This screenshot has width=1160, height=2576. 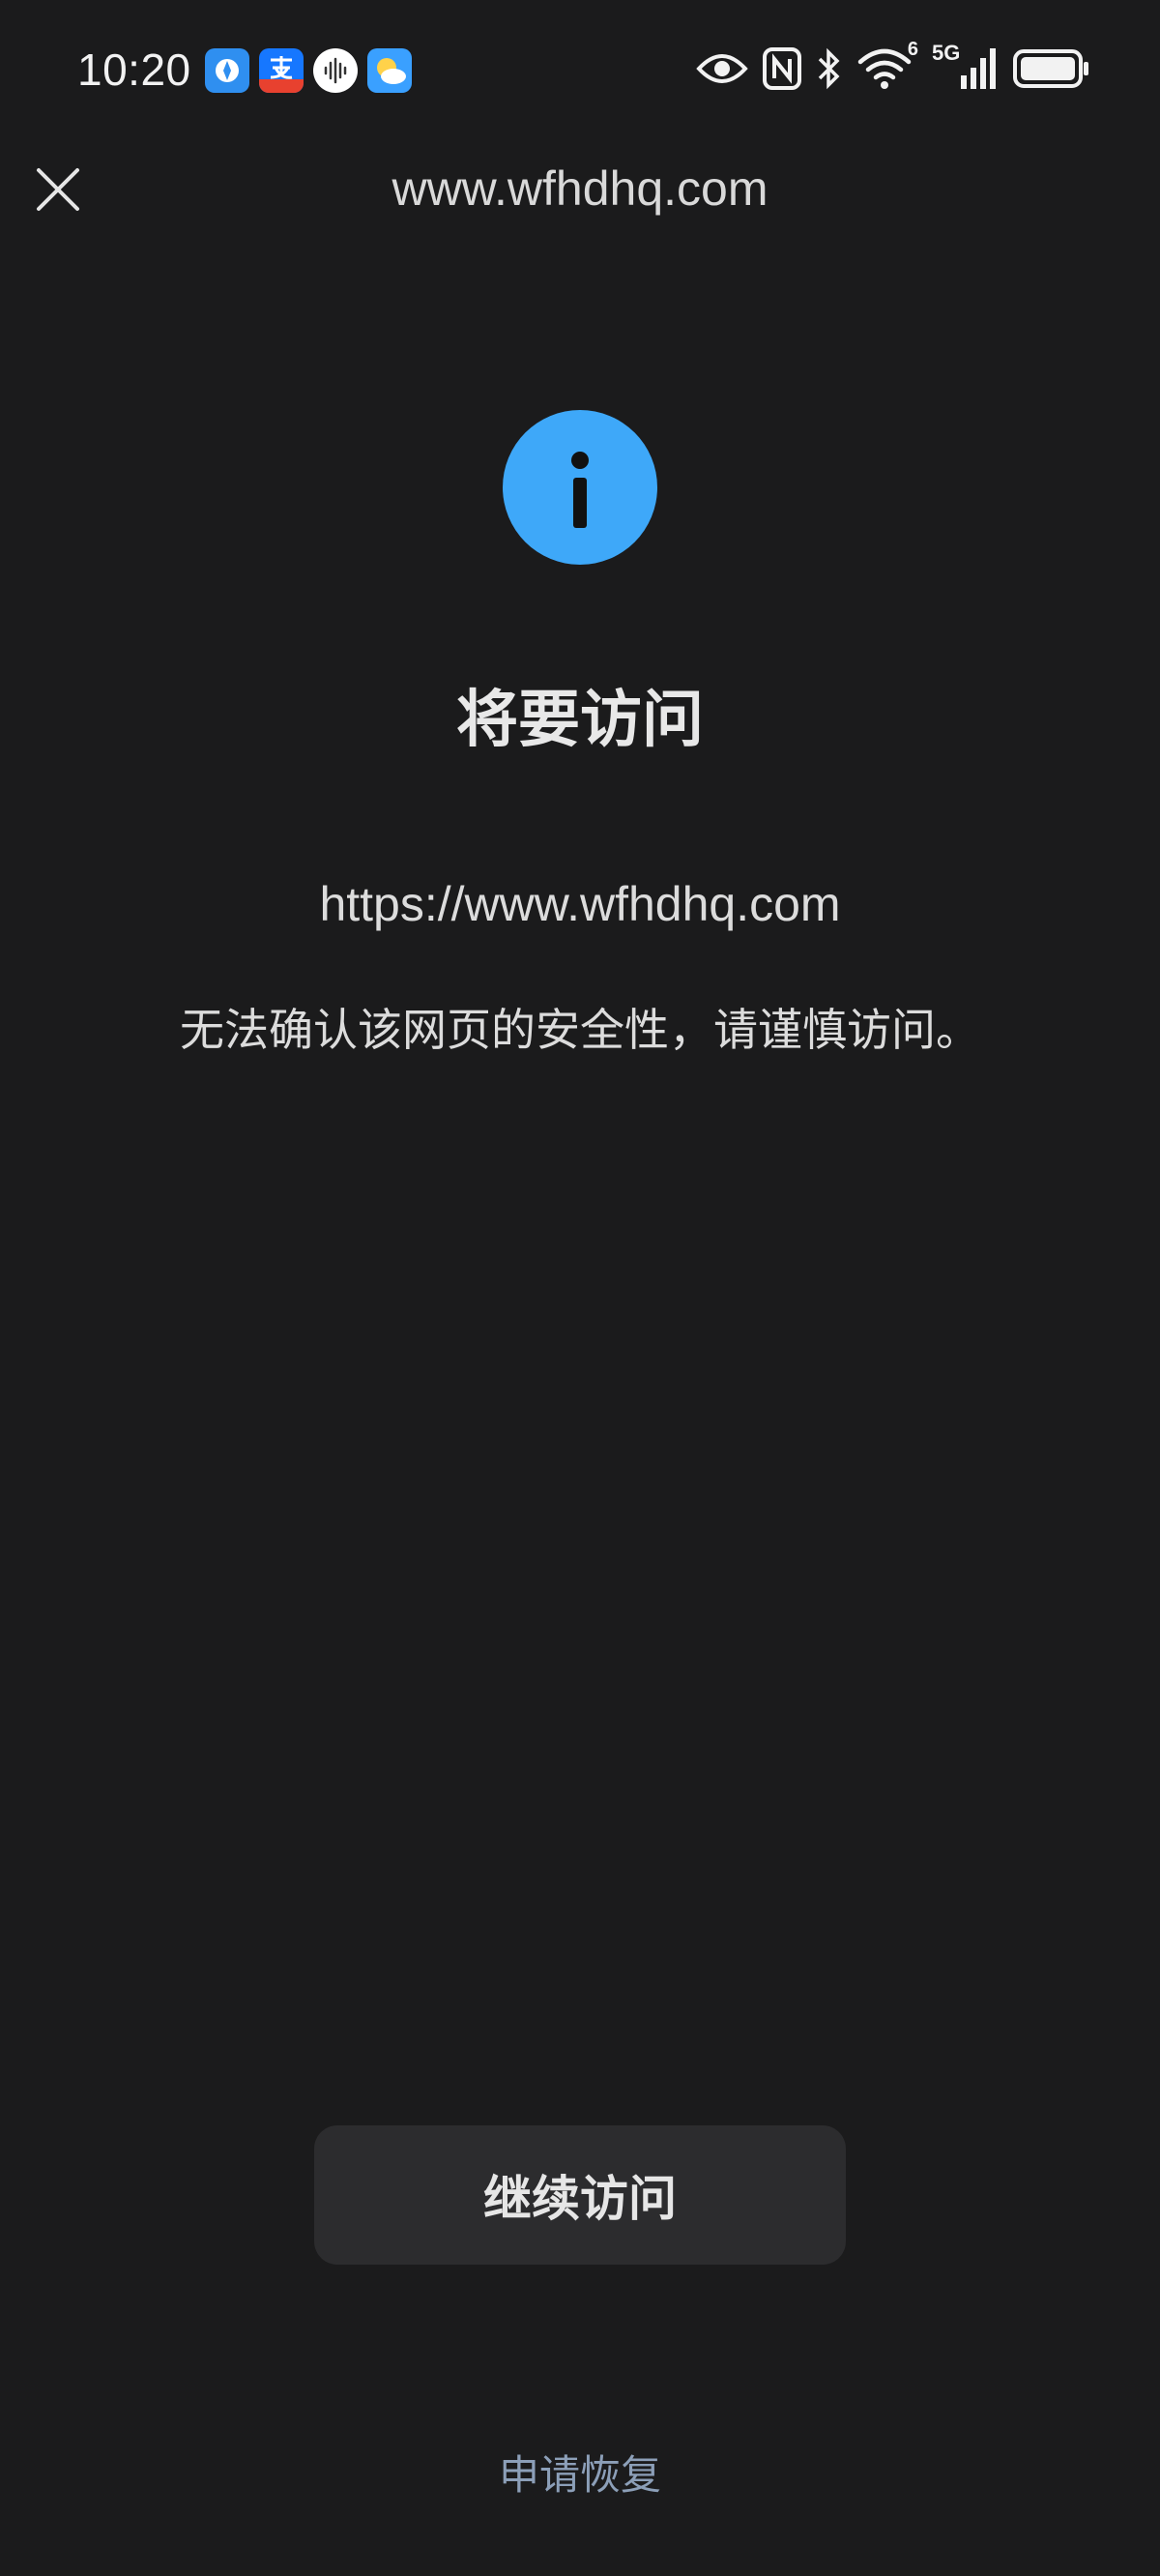 What do you see at coordinates (1051, 68) in the screenshot?
I see `battery-icon` at bounding box center [1051, 68].